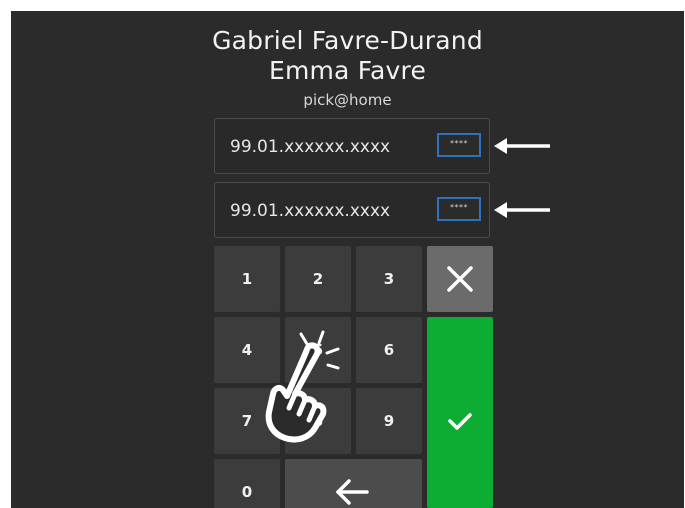  Describe the element at coordinates (347, 40) in the screenshot. I see `user-name-primary: Gabriel Favre-Durand` at that location.